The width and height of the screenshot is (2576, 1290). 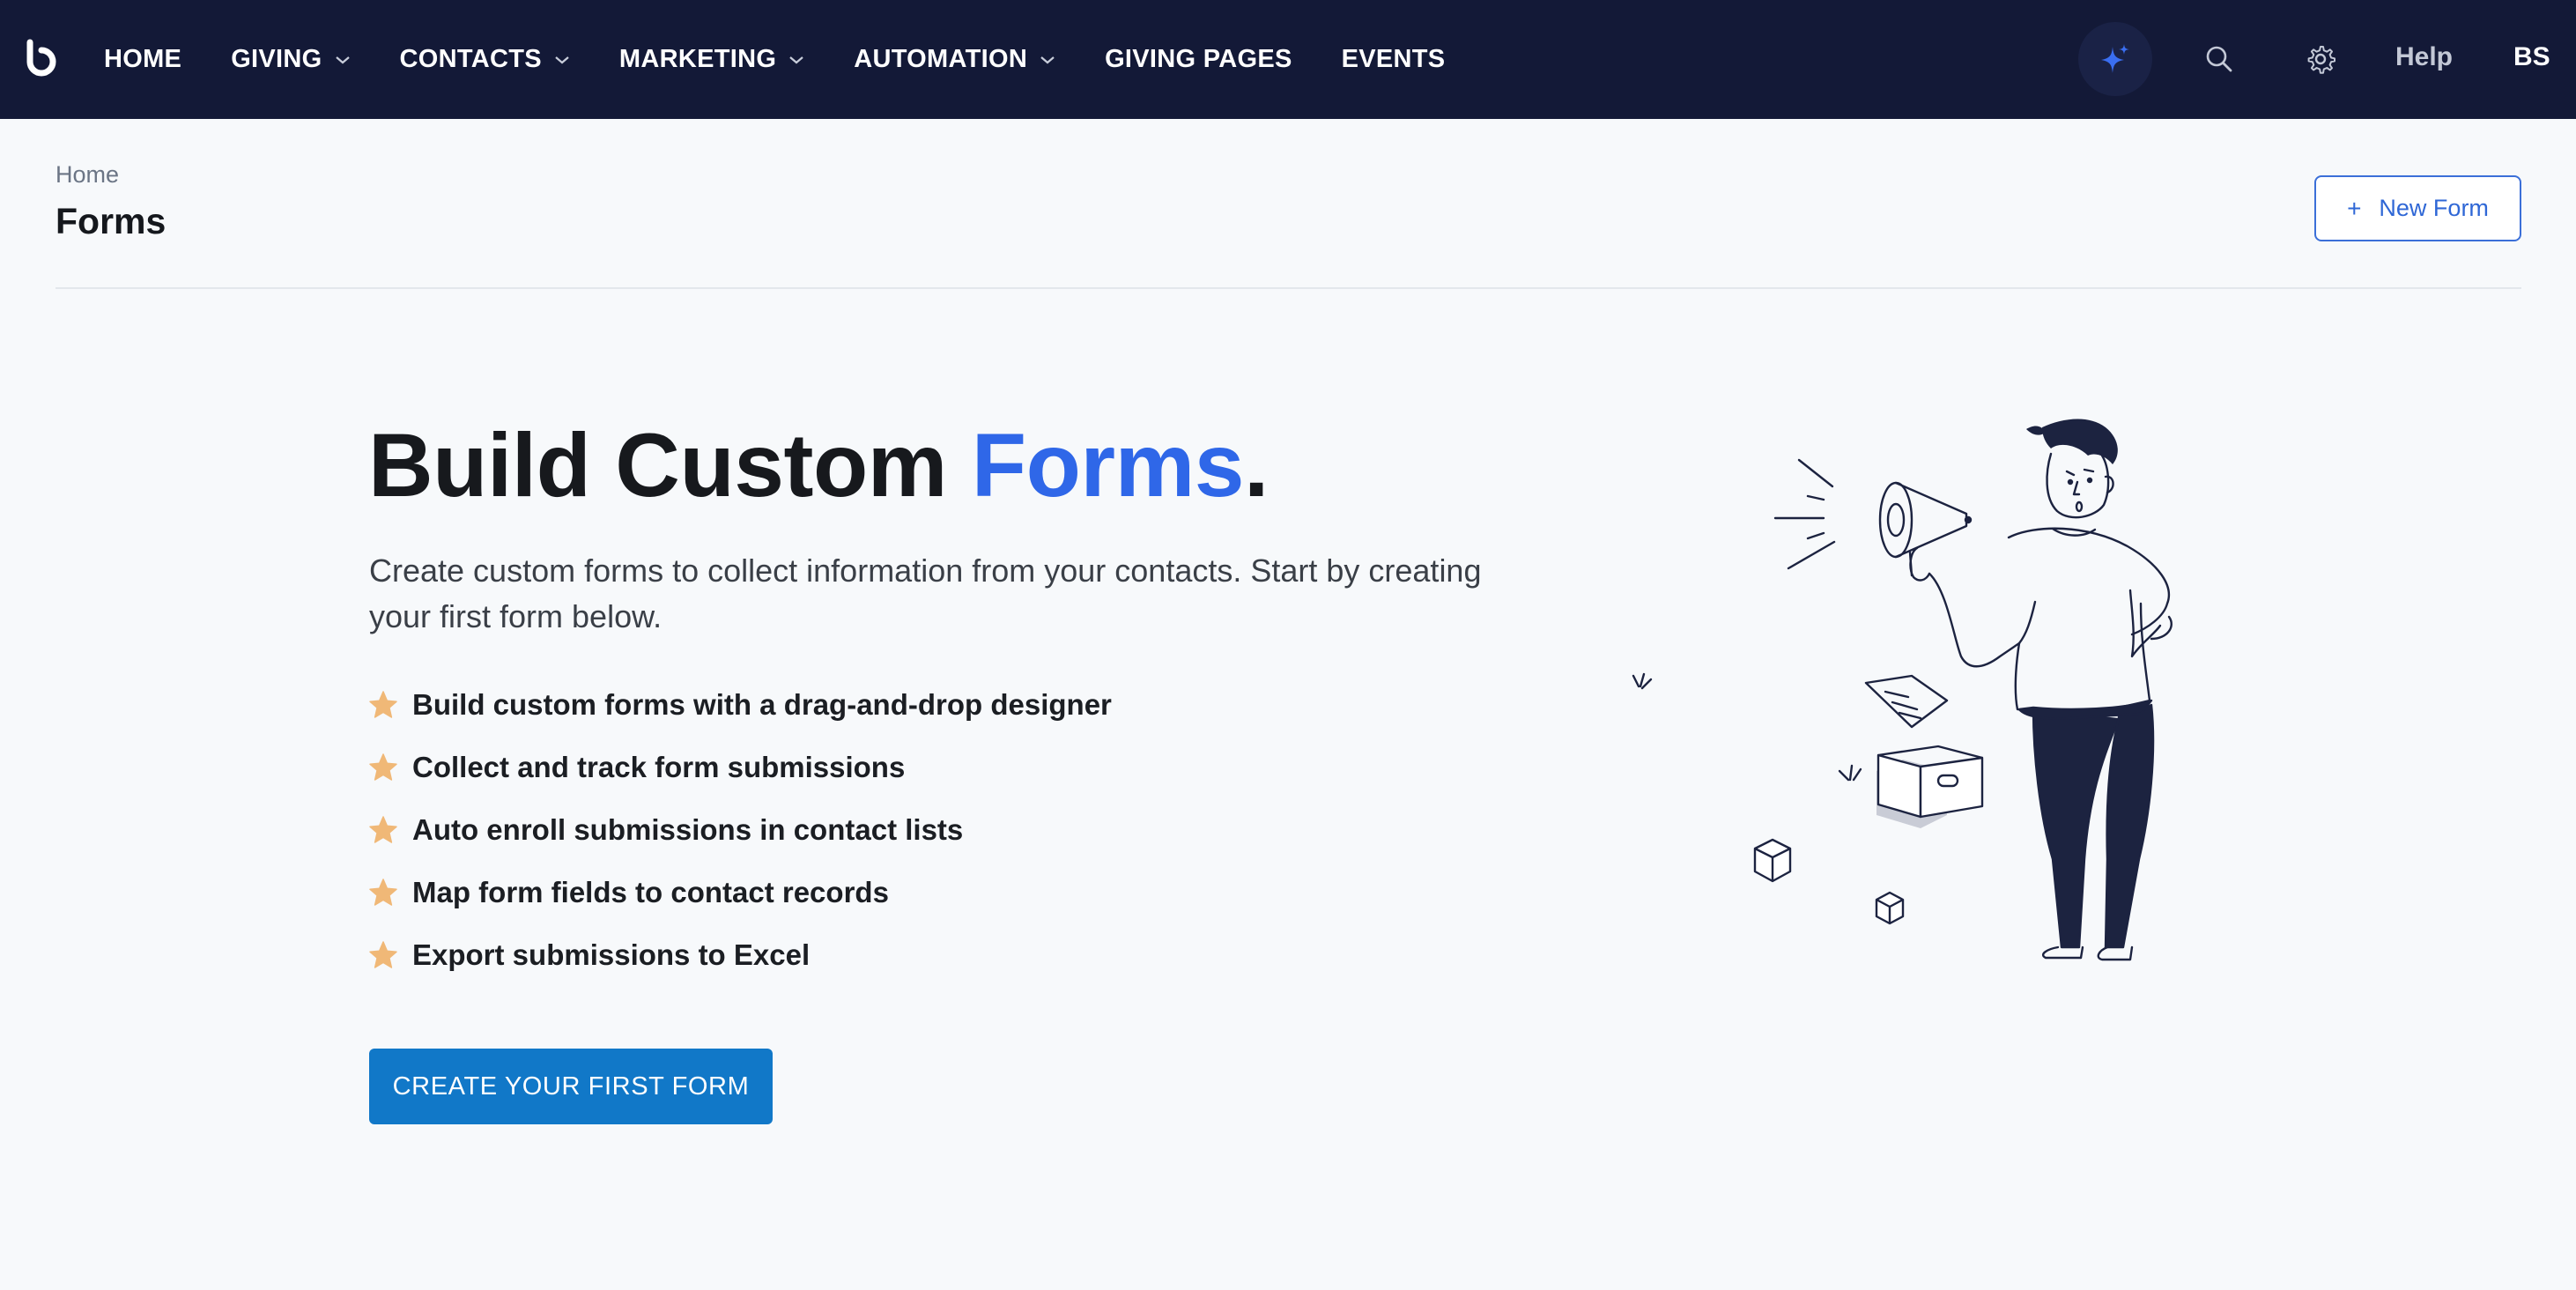 I want to click on new-form-button: + New Form, so click(x=2418, y=208).